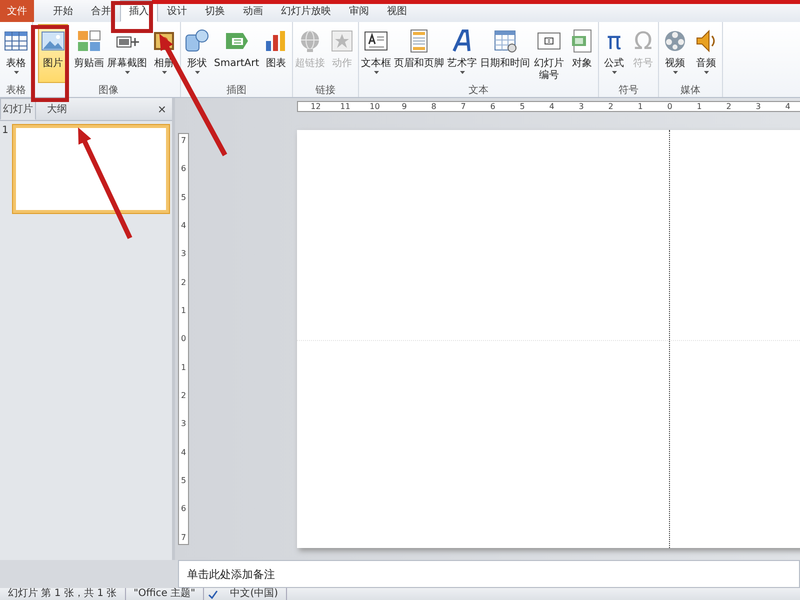 The width and height of the screenshot is (800, 600). I want to click on symbol-glyph: π, so click(614, 41).